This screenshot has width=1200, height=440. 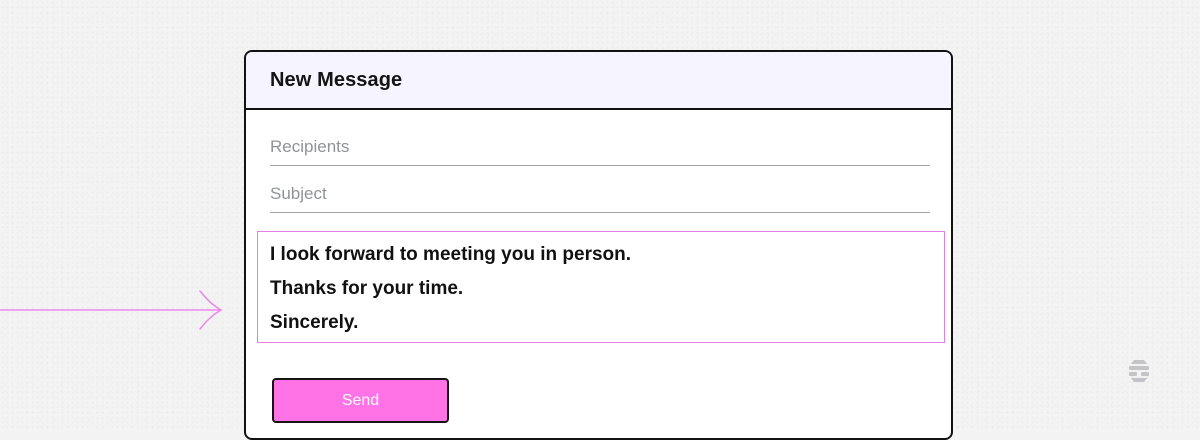 I want to click on logo-base, so click(x=1139, y=380).